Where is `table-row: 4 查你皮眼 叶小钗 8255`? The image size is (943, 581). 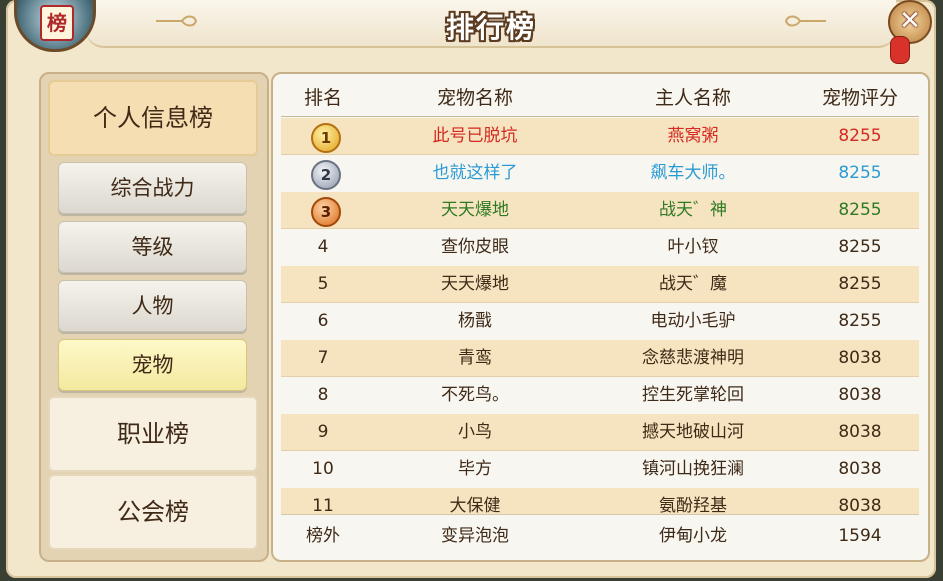
table-row: 4 查你皮眼 叶小钗 8255 is located at coordinates (600, 247).